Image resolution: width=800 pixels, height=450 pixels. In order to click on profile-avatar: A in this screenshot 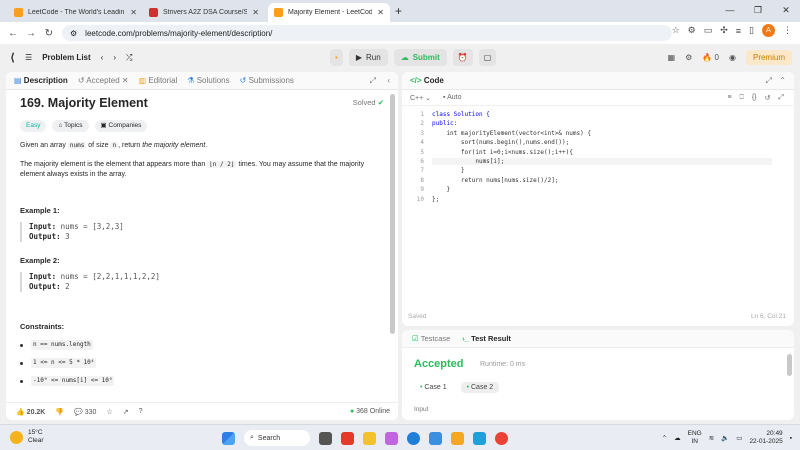, I will do `click(768, 30)`.